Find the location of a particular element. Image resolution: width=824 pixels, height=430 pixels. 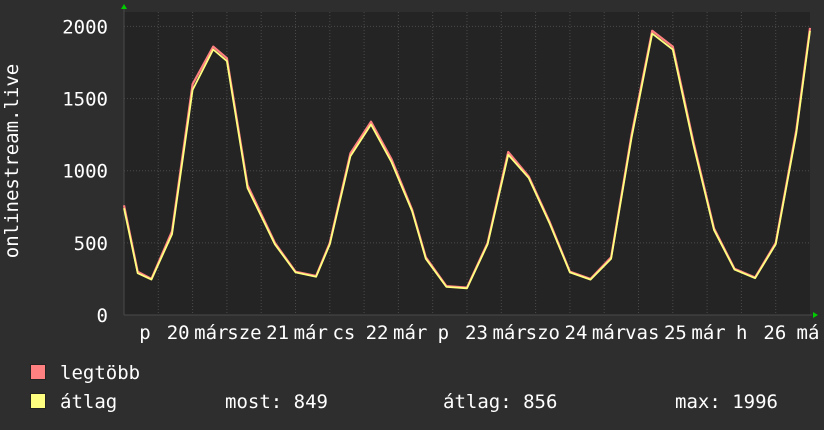

y-tick-label: 0 is located at coordinates (102, 316).